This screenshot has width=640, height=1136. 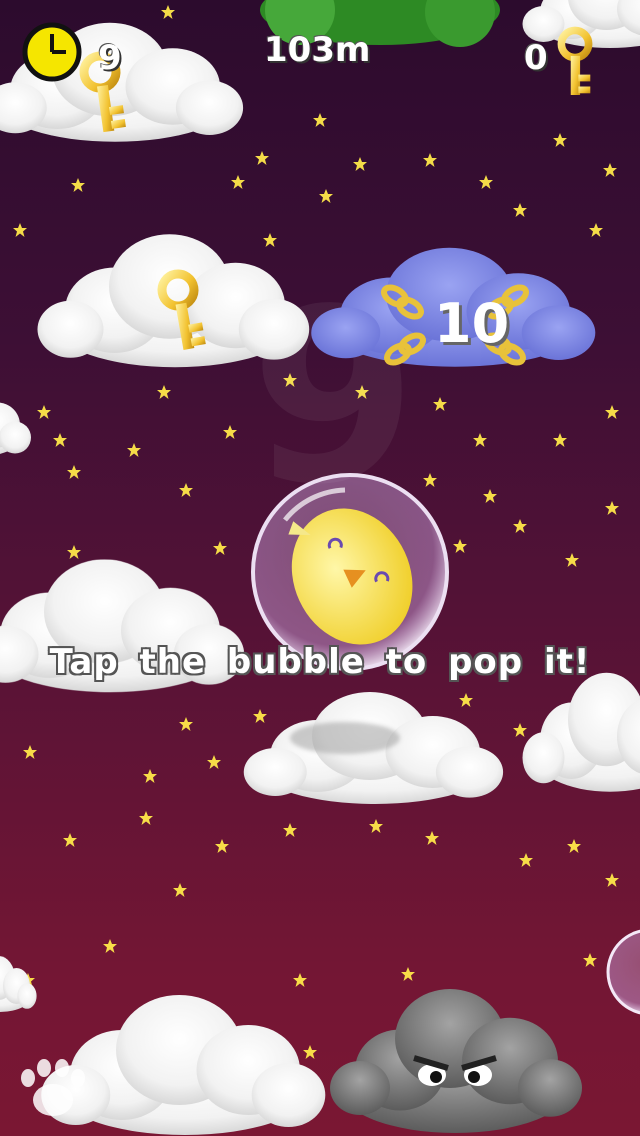 What do you see at coordinates (456, 1061) in the screenshot?
I see `storm-cloud-enemy` at bounding box center [456, 1061].